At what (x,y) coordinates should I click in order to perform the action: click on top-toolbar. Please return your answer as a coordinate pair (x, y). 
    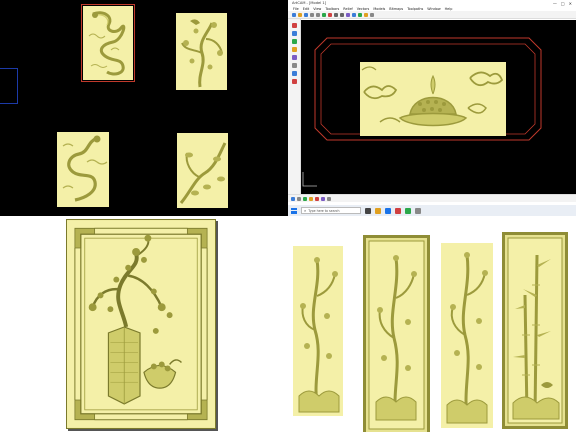
    Looking at the image, I should click on (432, 15).